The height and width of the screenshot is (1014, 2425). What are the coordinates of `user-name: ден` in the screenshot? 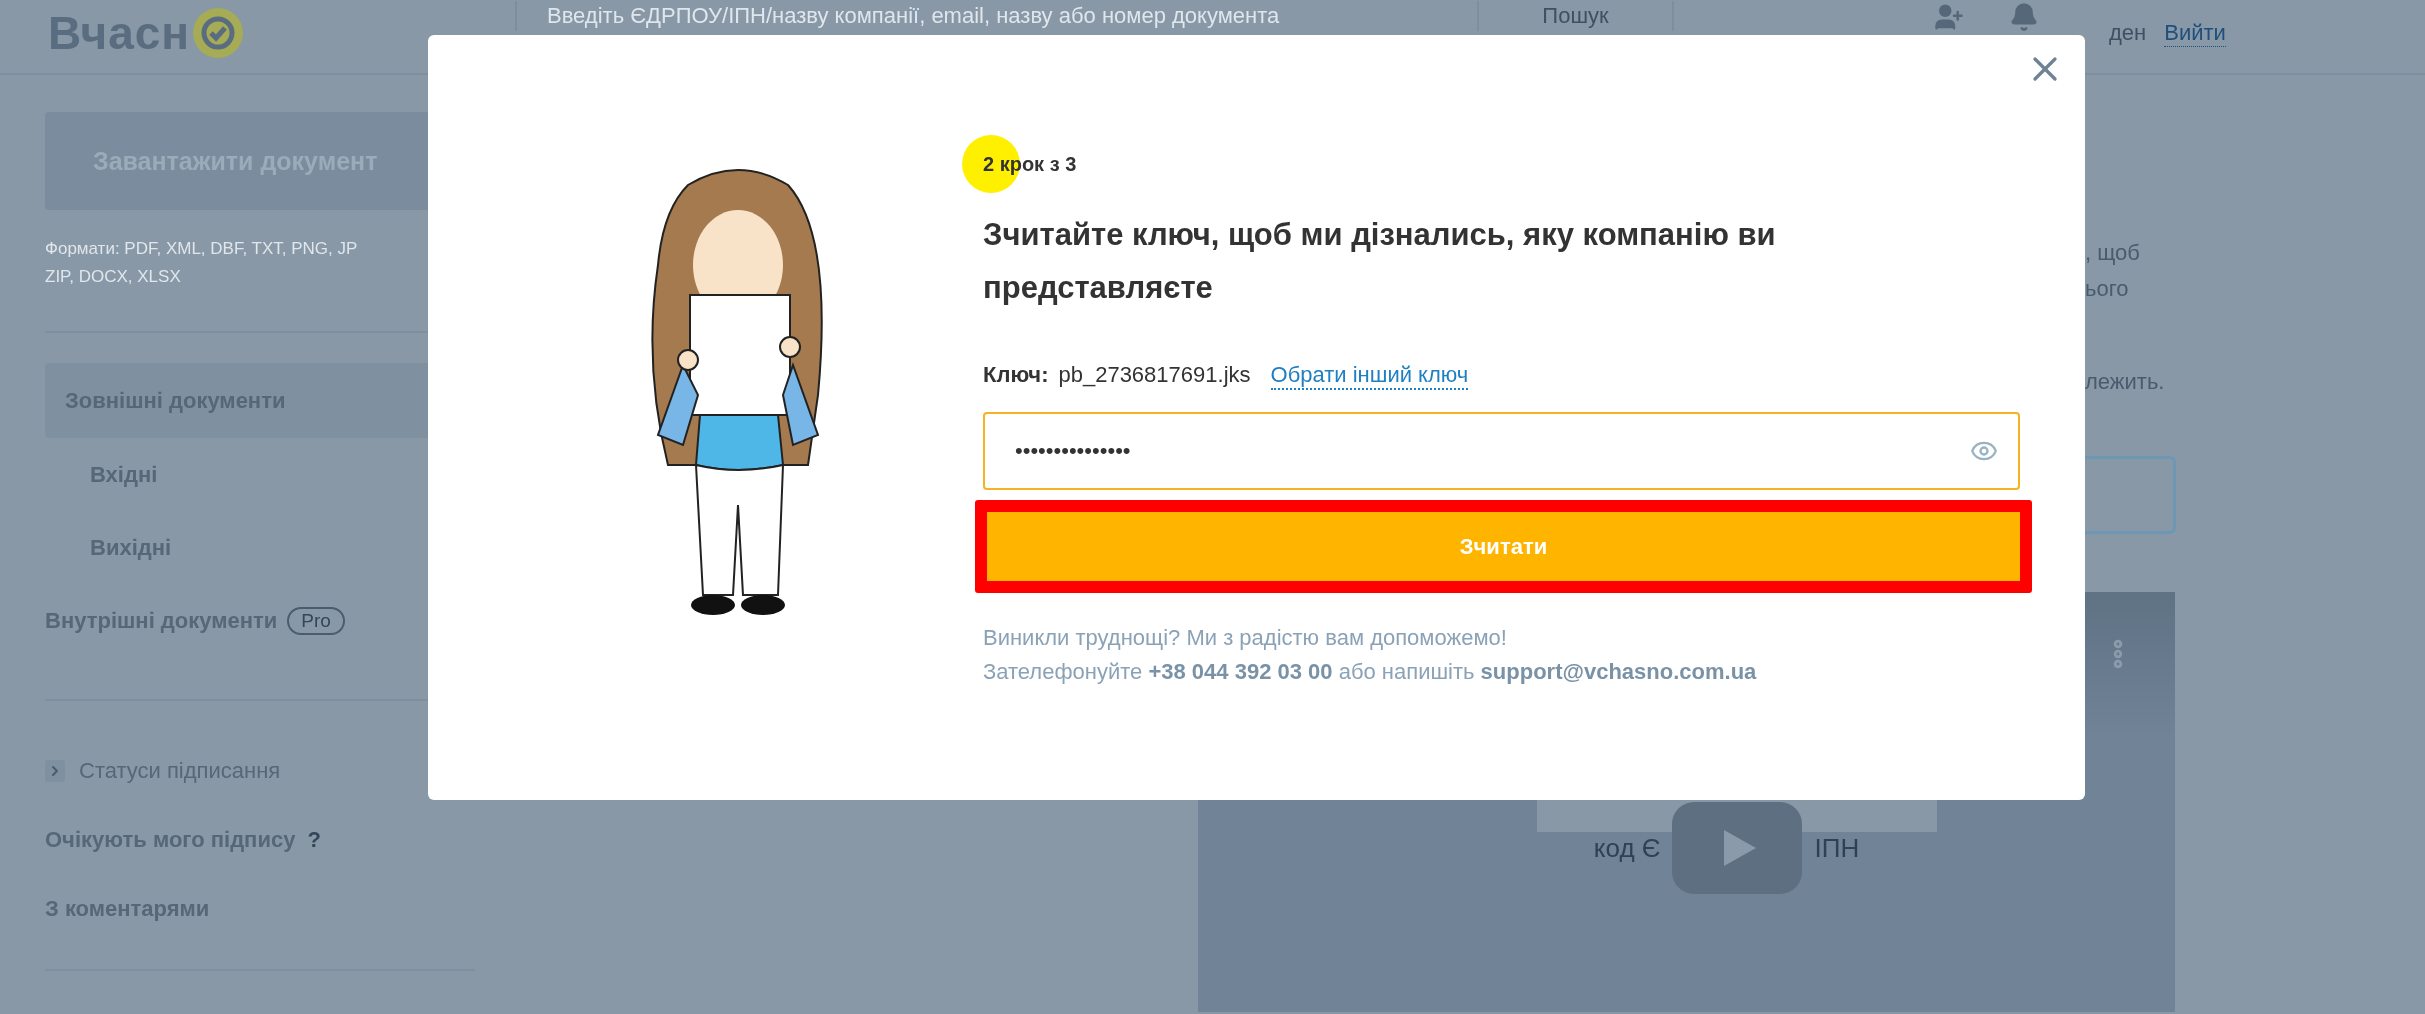 It's located at (2128, 33).